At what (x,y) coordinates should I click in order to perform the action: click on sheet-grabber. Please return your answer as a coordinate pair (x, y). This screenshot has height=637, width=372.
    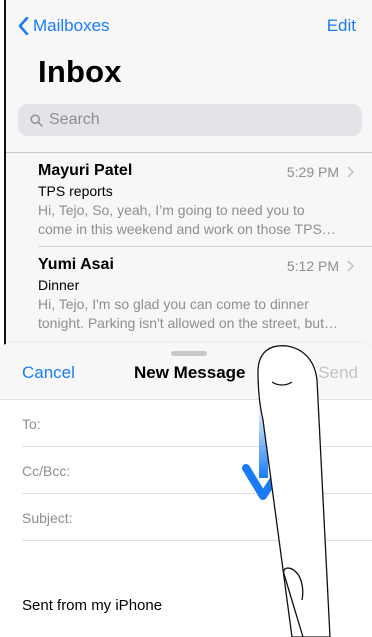
    Looking at the image, I should click on (189, 353).